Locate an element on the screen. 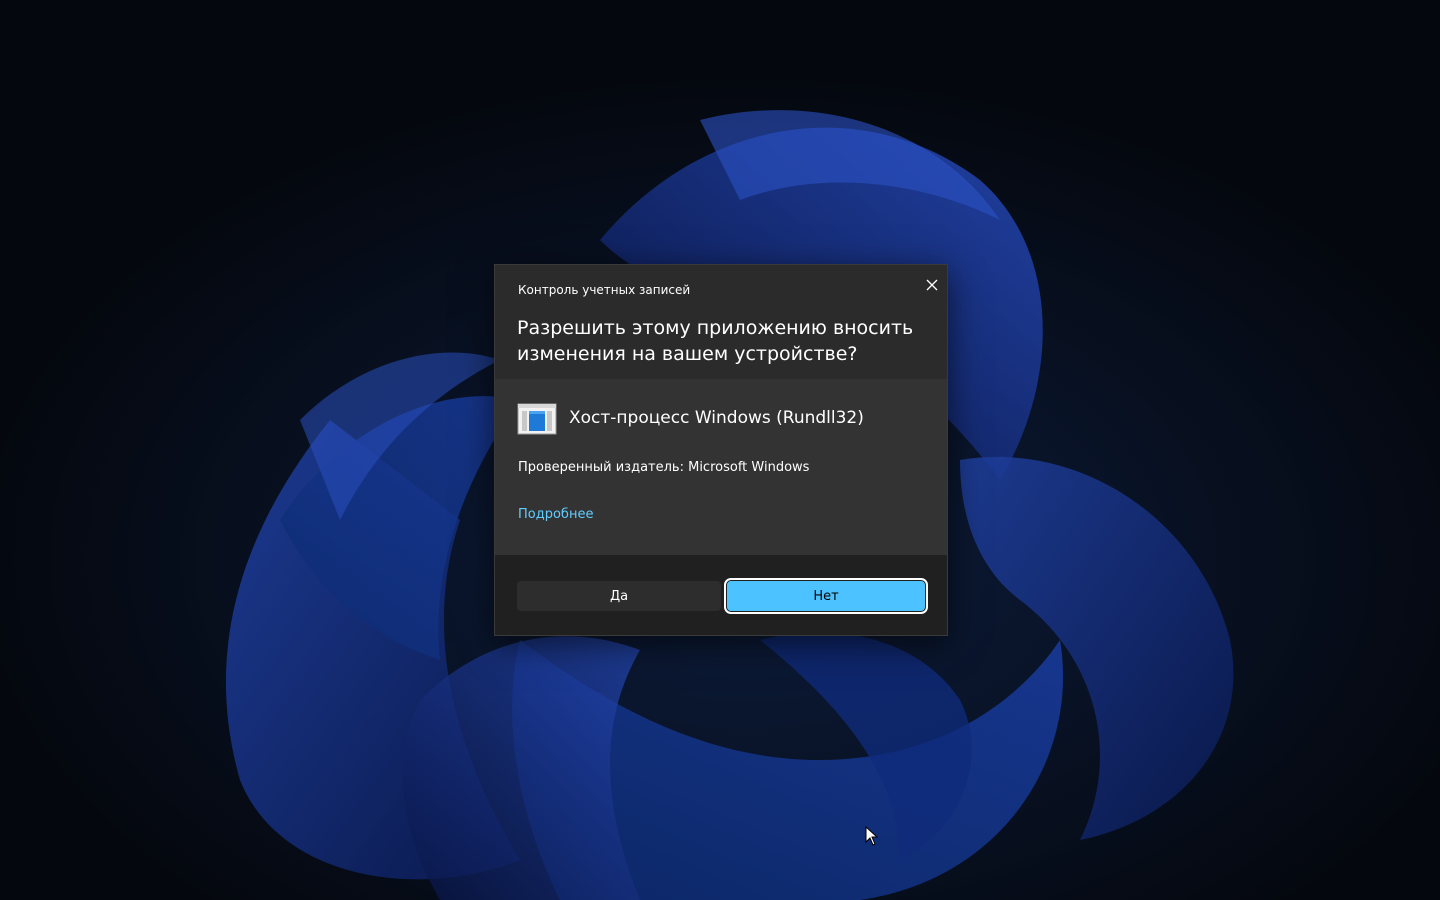  dialog-footer: Да Нет is located at coordinates (721, 595).